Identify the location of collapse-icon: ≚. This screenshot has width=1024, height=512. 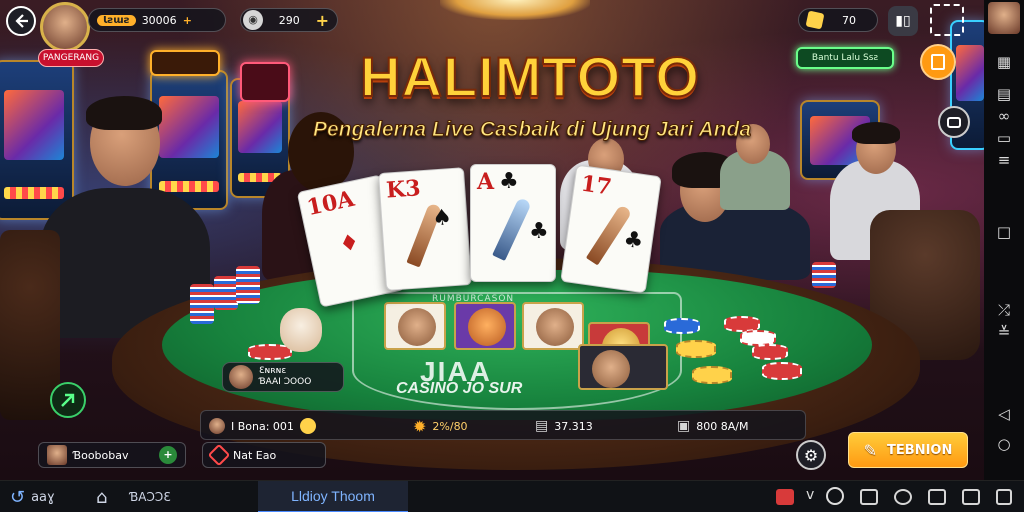
(1004, 332).